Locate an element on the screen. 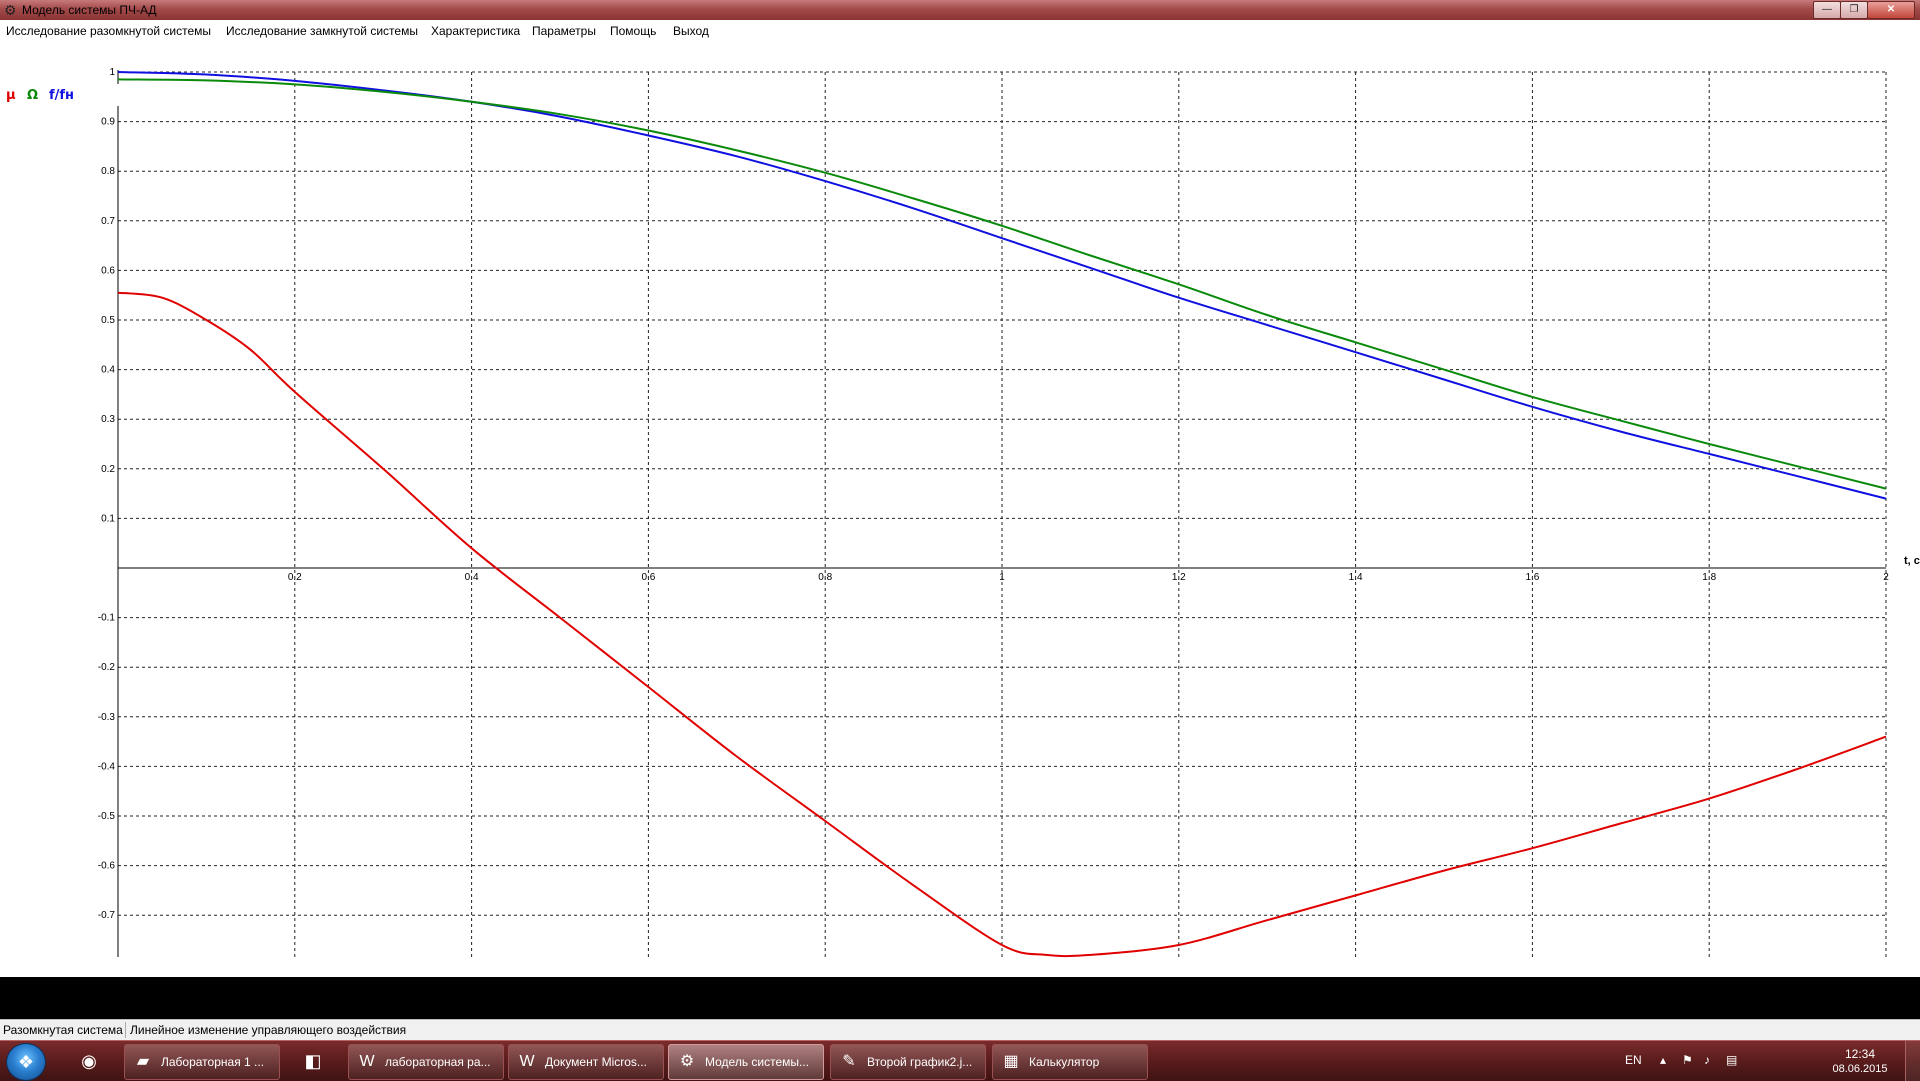 This screenshot has height=1081, width=1920. legend-omega: Ω is located at coordinates (33, 95).